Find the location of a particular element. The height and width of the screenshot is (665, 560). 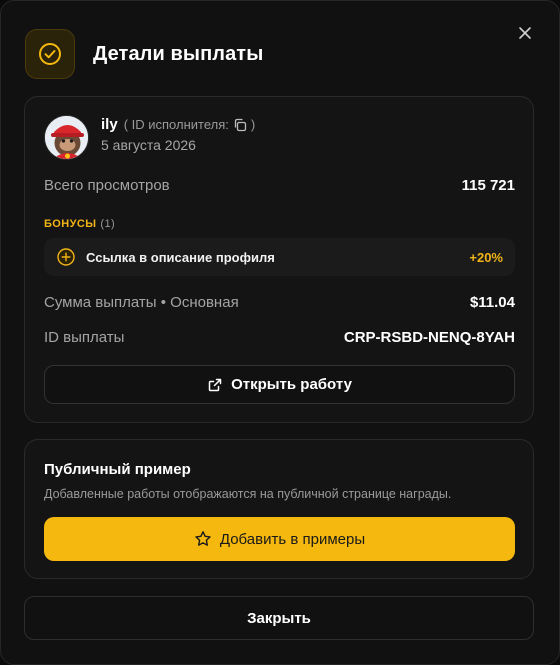

bonus-item: Ссылка в описание профиля +20% is located at coordinates (279, 257).